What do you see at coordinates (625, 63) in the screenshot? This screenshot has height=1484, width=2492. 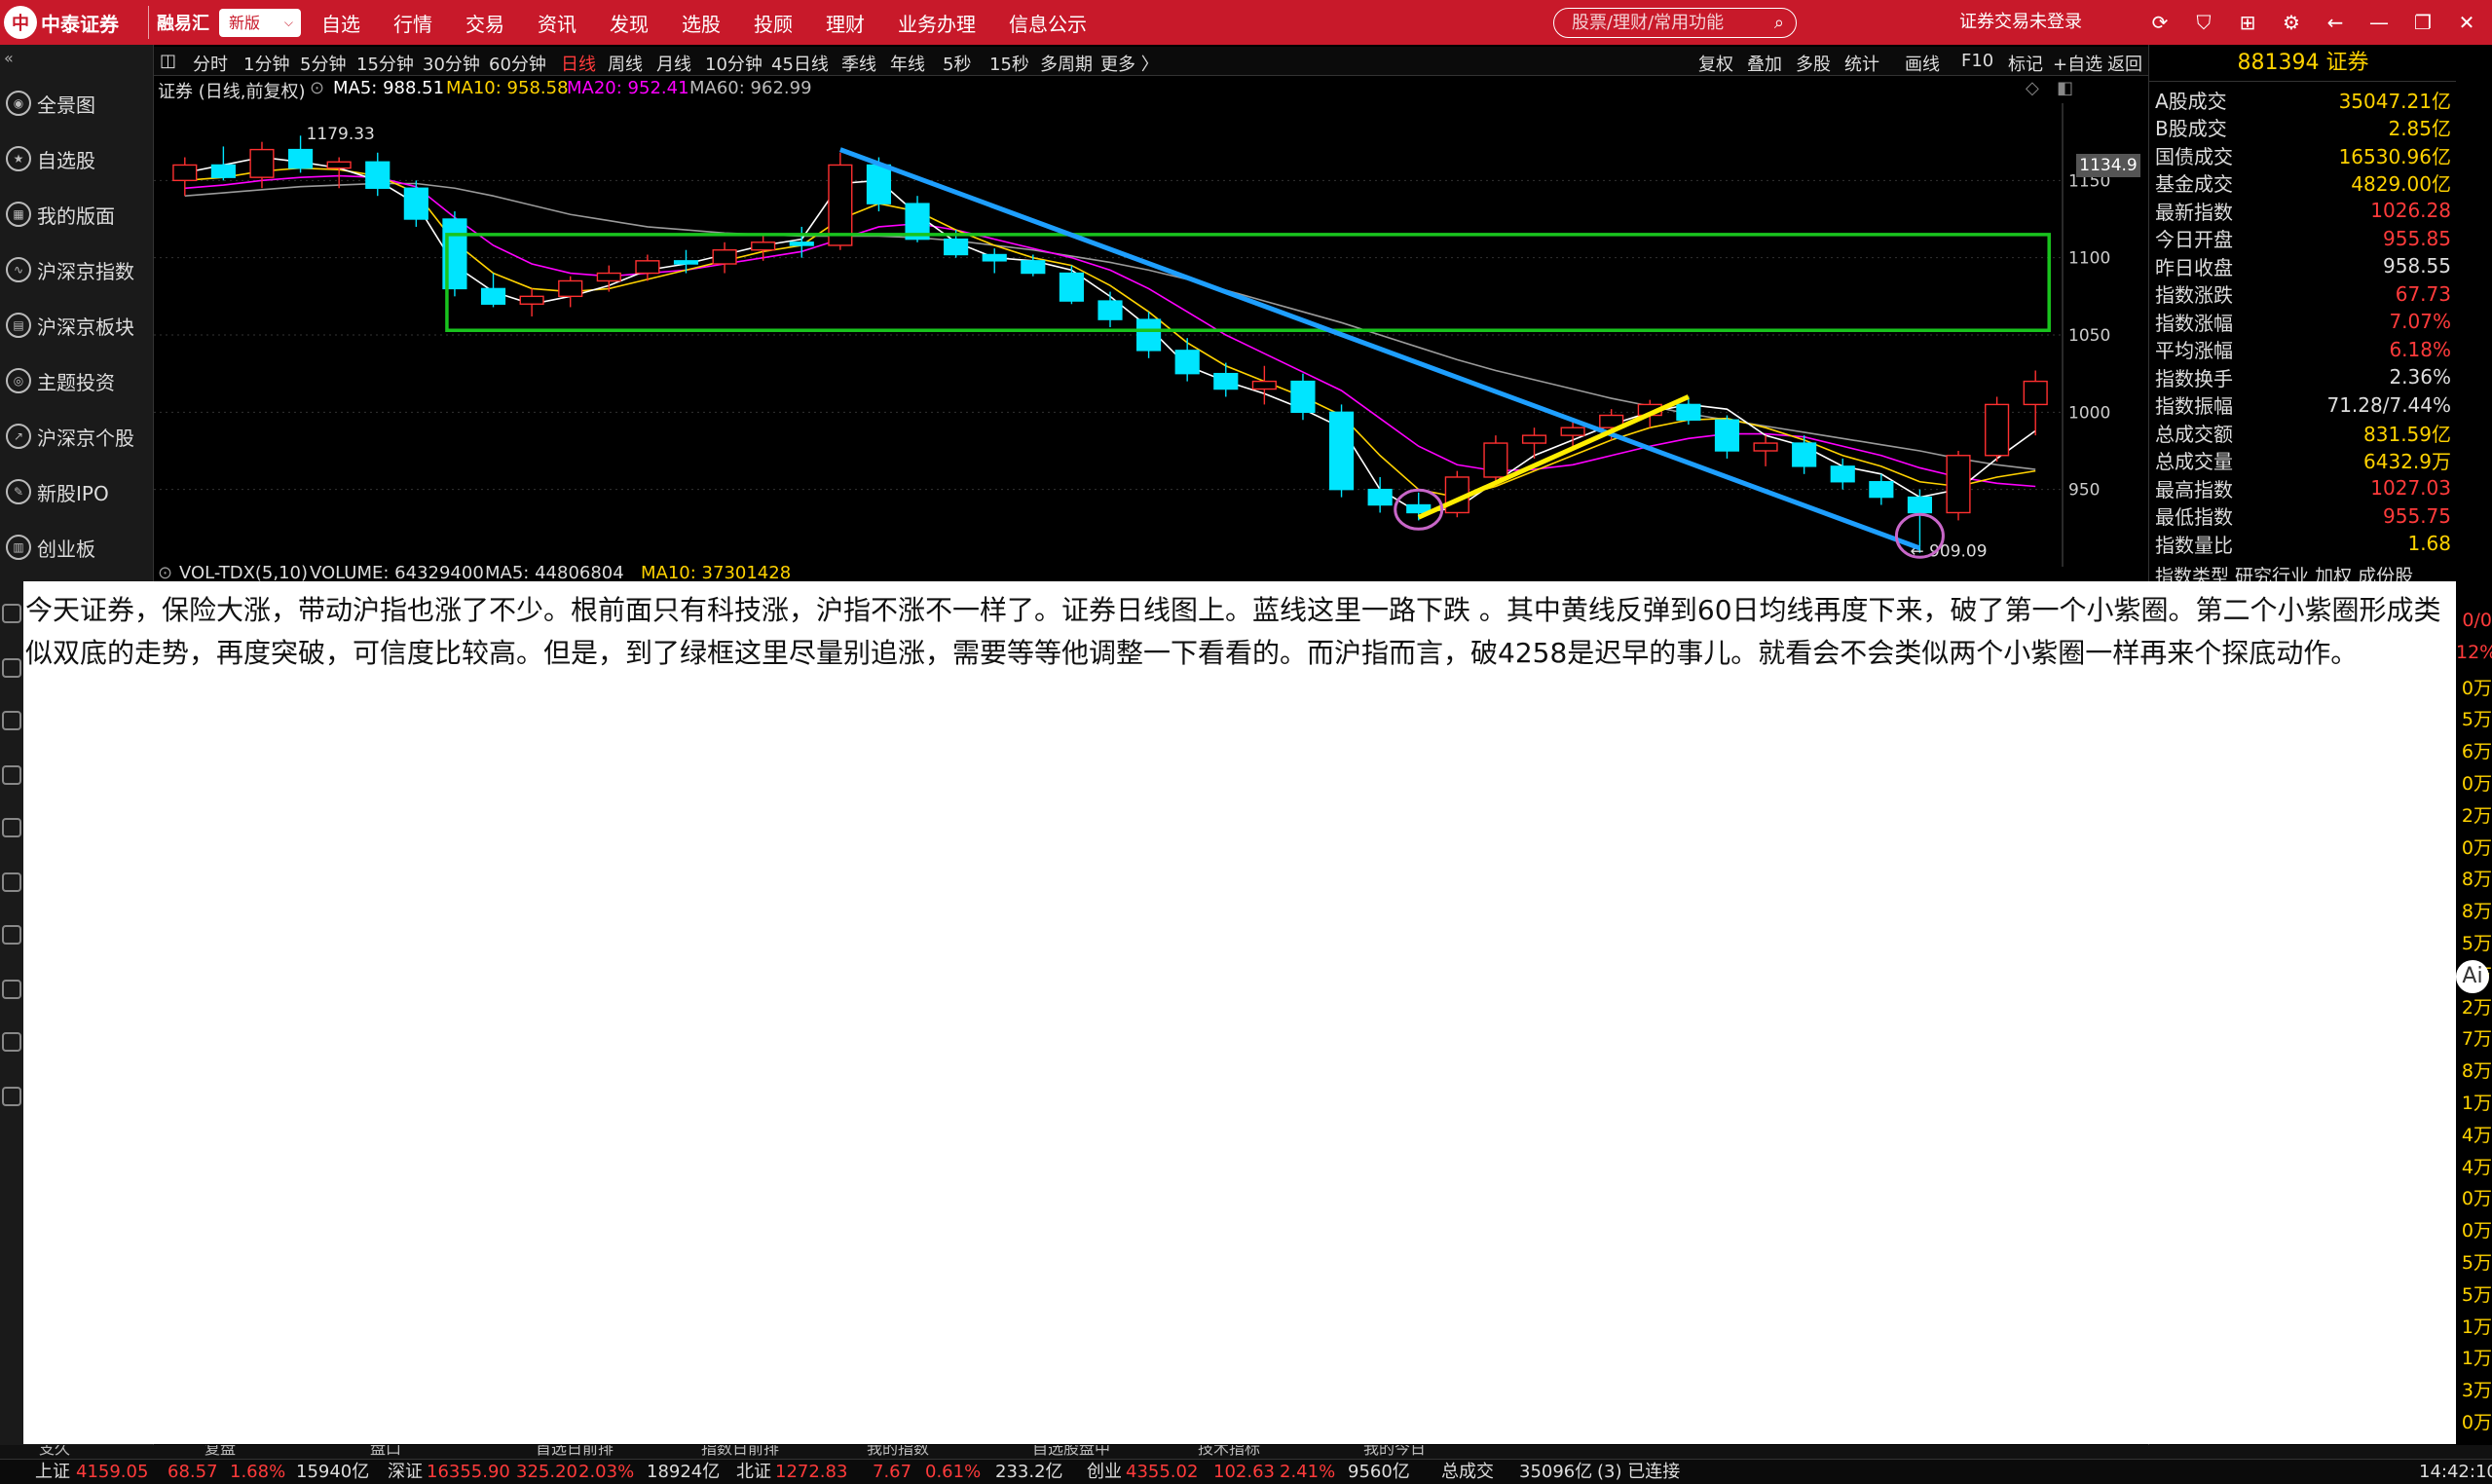 I see `tab-weekly: 周线` at bounding box center [625, 63].